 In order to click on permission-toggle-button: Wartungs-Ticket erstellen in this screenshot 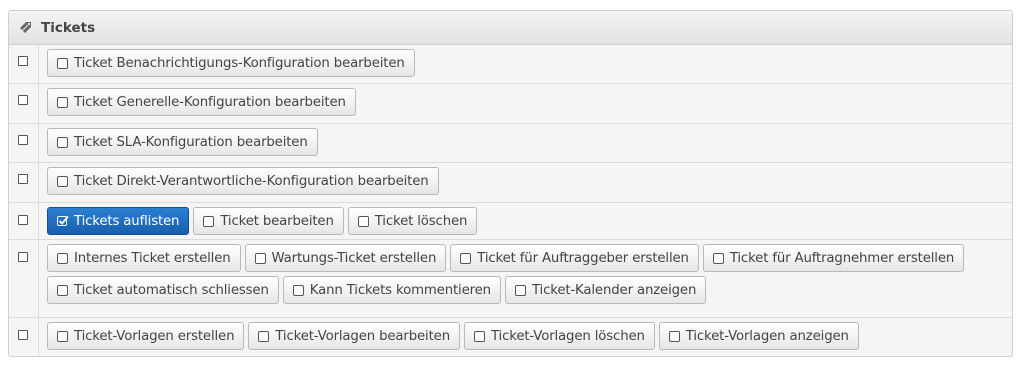, I will do `click(345, 258)`.